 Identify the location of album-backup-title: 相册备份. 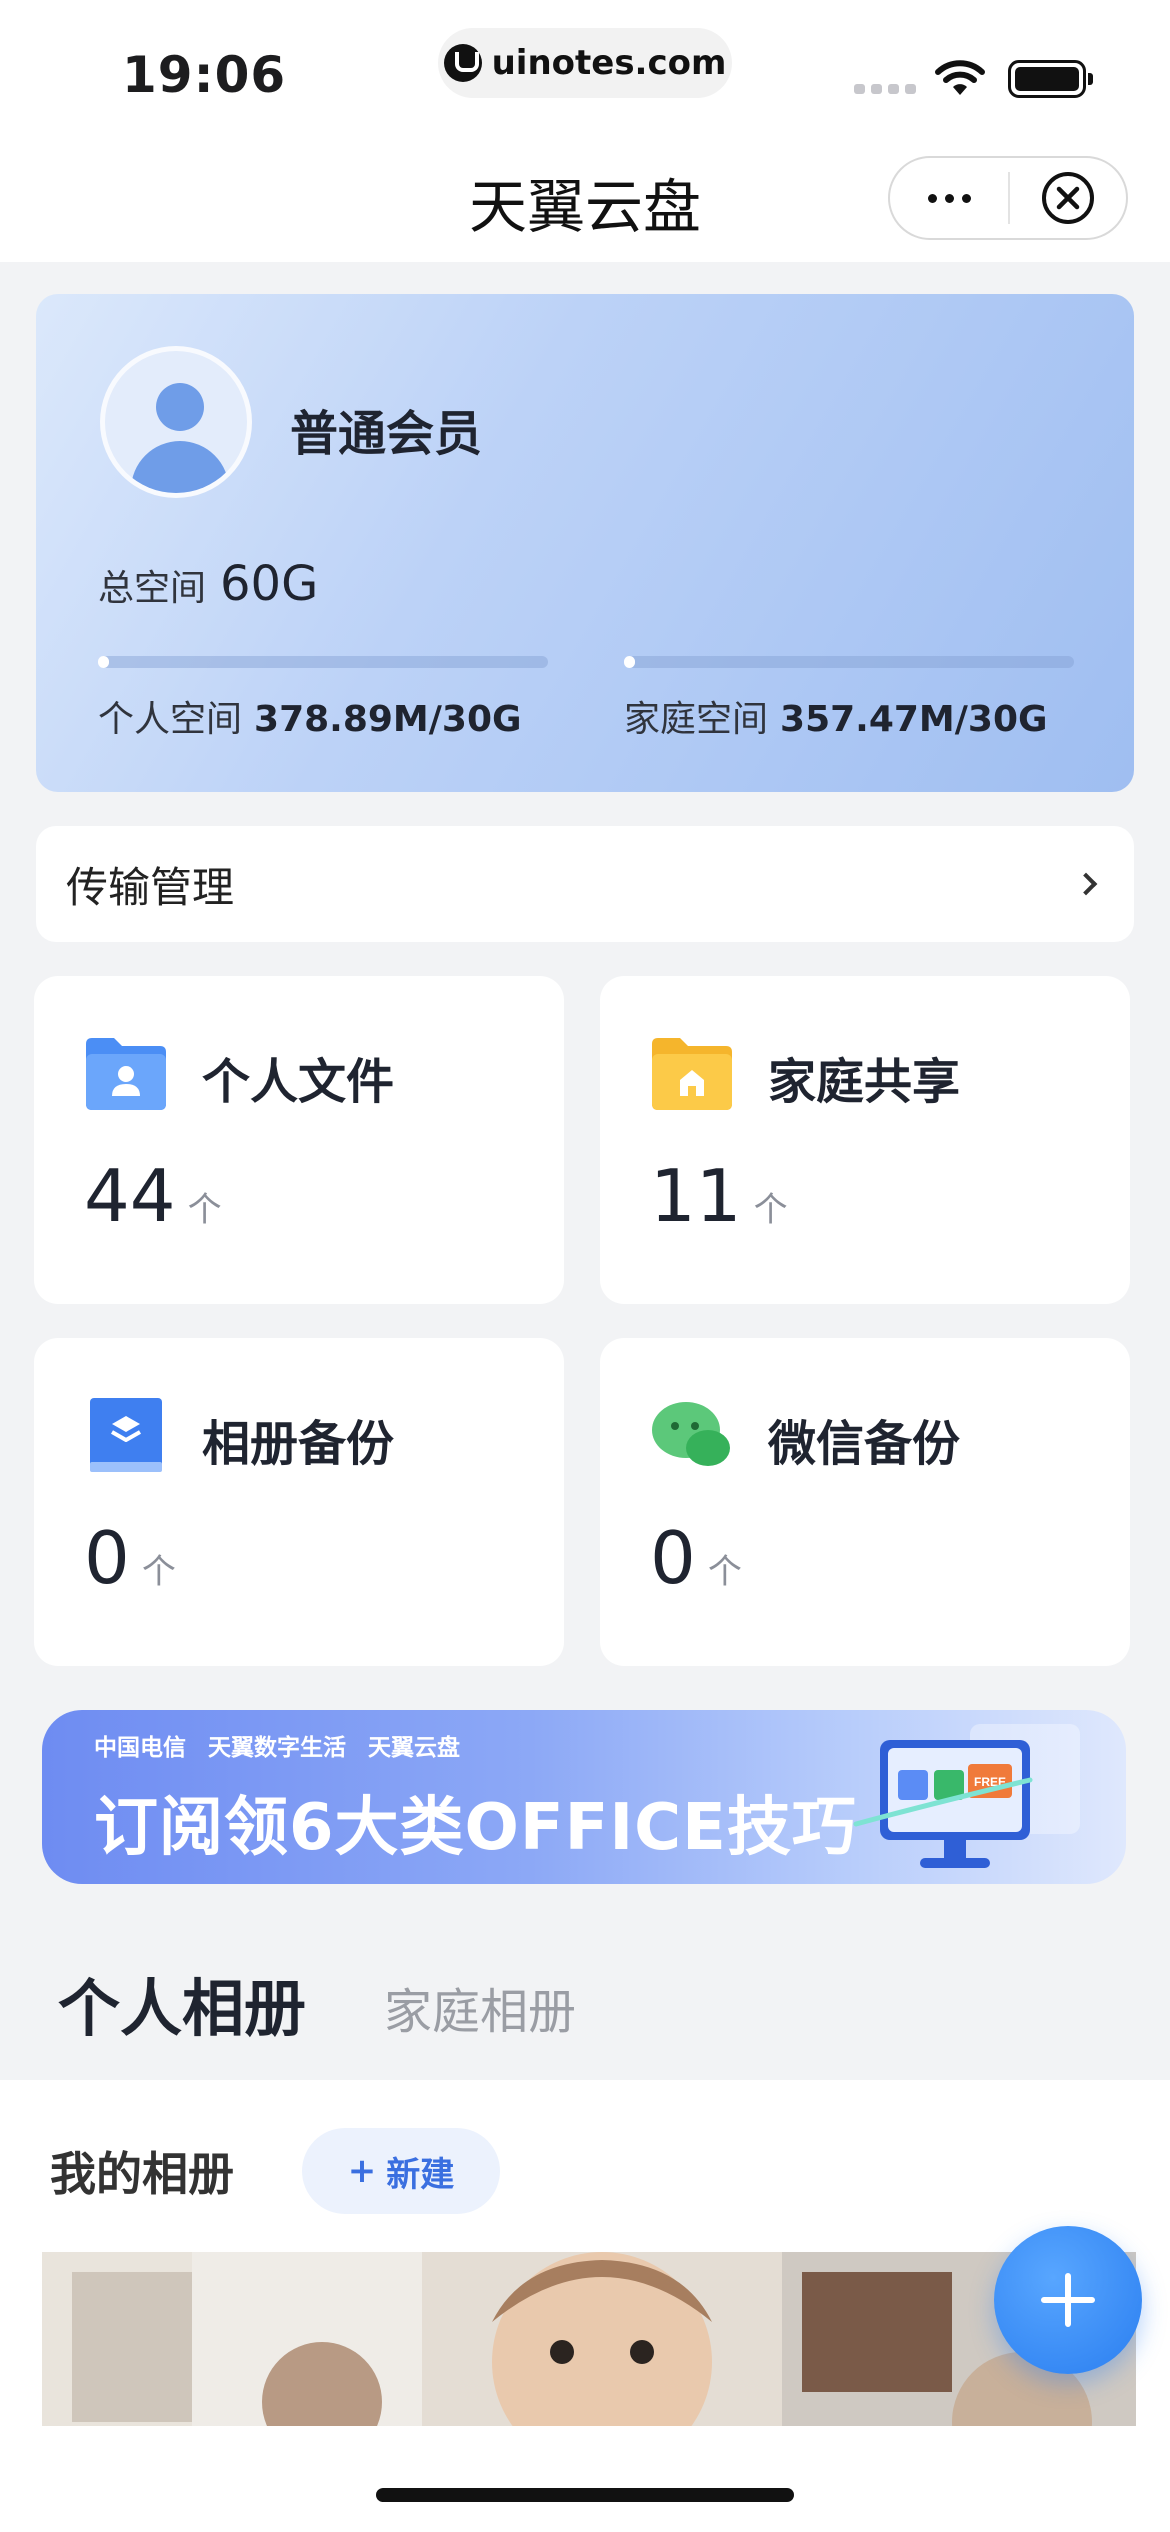
(298, 1444).